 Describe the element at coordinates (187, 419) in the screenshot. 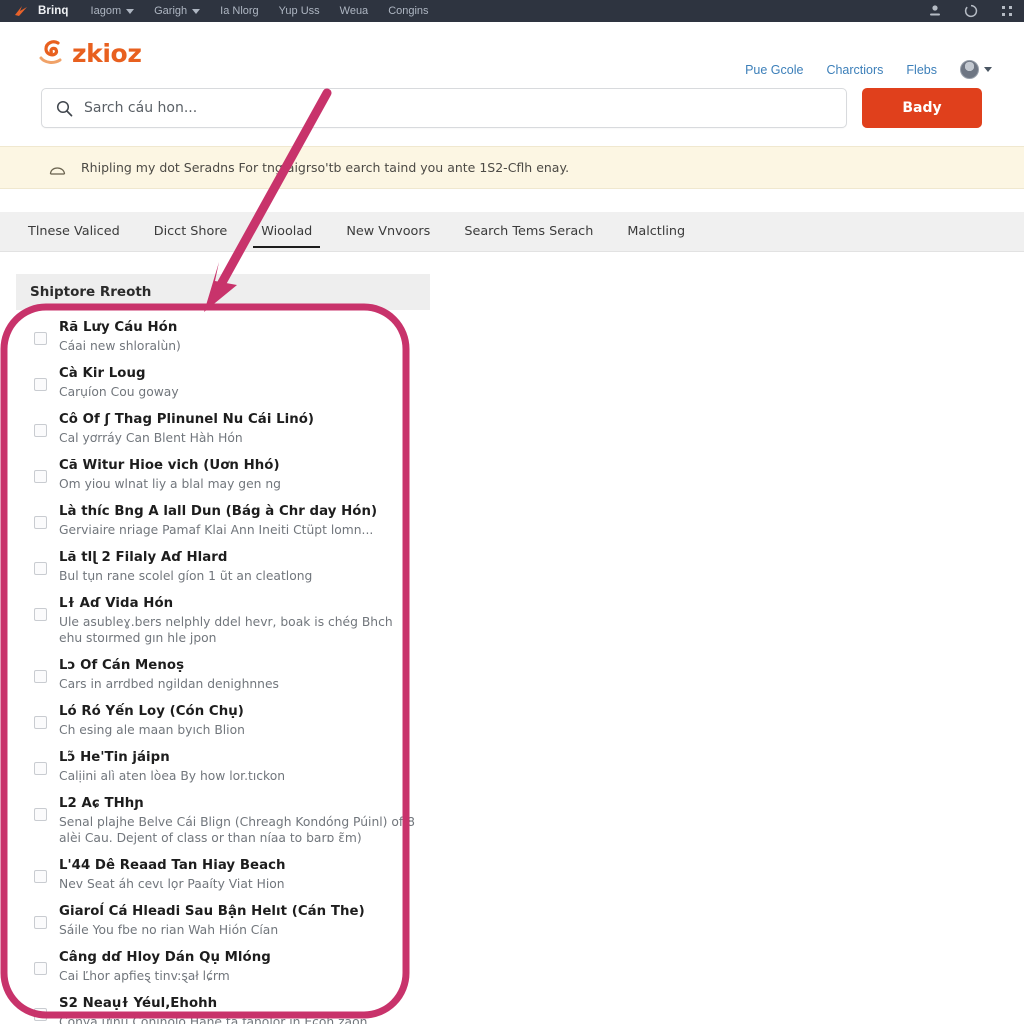

I see `item-title: Cô Of ʃ Thag Plinunel Nu Cái Linó)` at that location.